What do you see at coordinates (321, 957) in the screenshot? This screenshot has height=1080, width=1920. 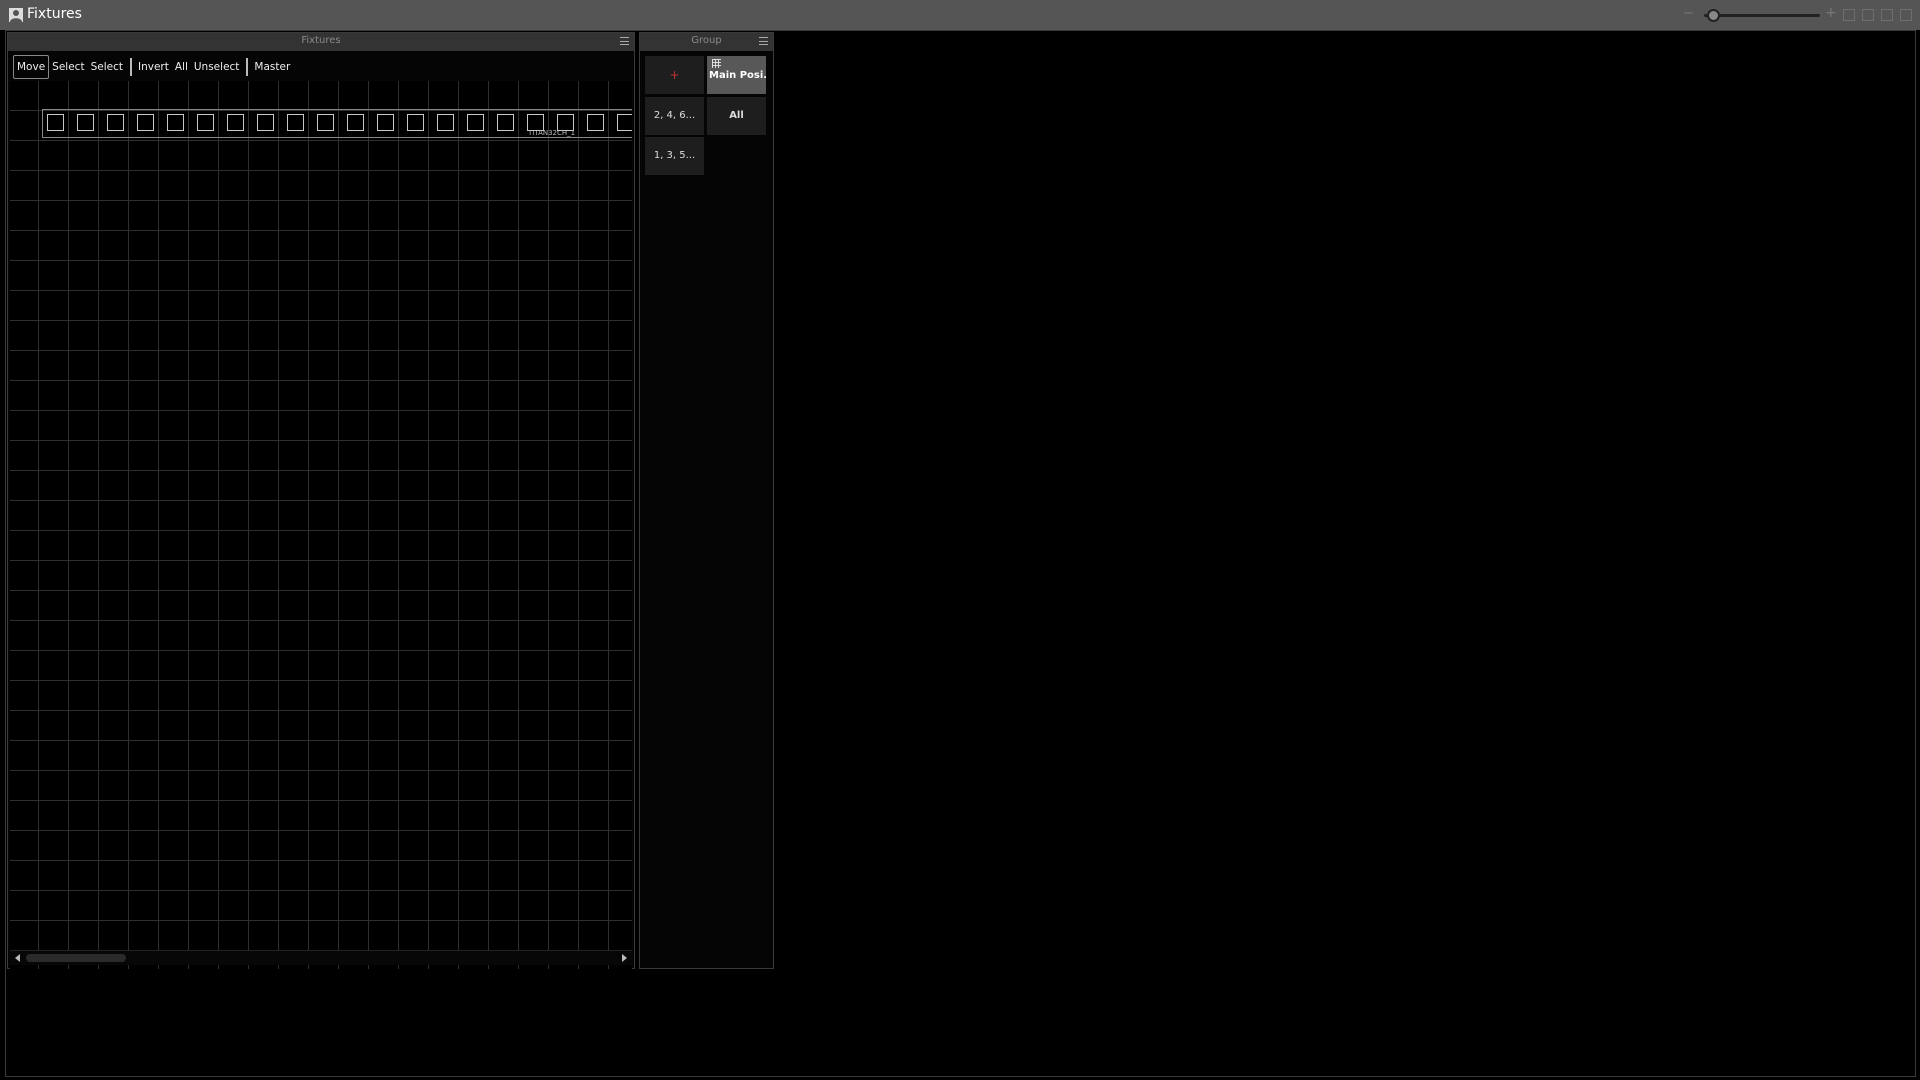 I see `horizontal-scrollbar` at bounding box center [321, 957].